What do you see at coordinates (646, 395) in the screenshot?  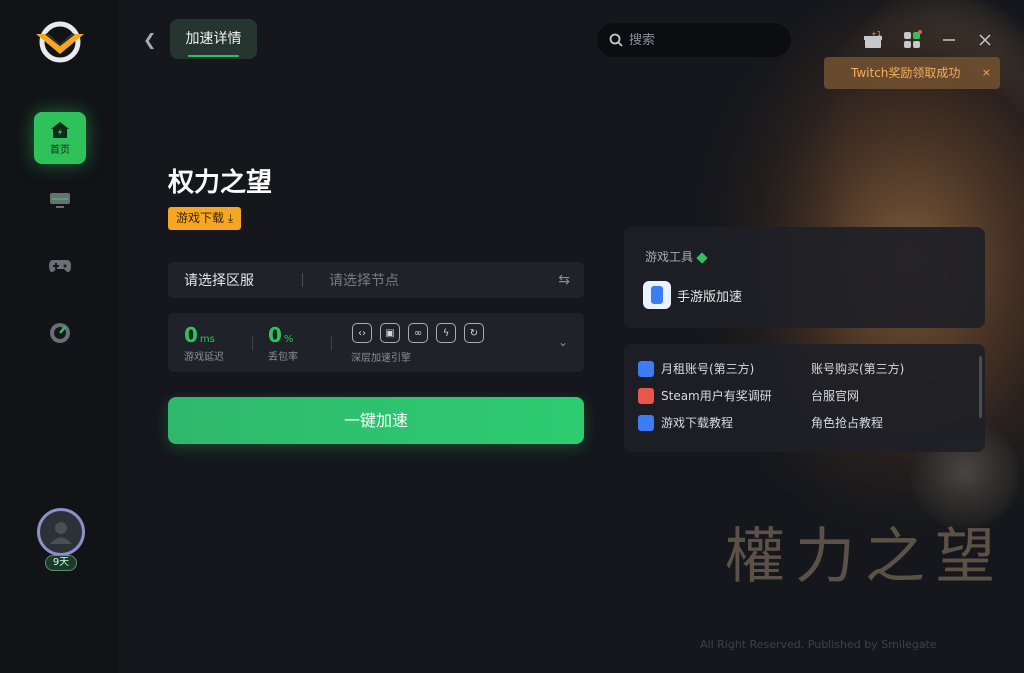 I see `gift-icon` at bounding box center [646, 395].